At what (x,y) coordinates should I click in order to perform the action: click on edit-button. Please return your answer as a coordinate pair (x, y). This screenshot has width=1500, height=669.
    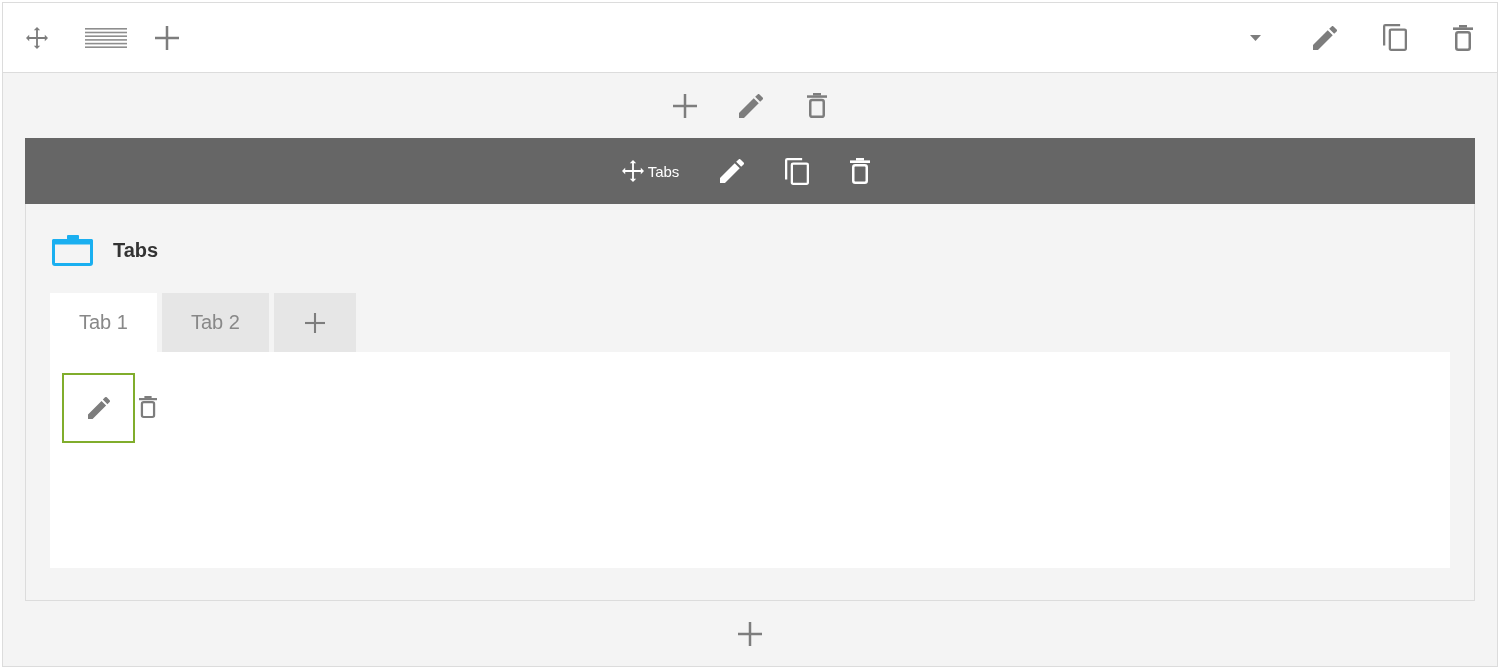
    Looking at the image, I should click on (98, 408).